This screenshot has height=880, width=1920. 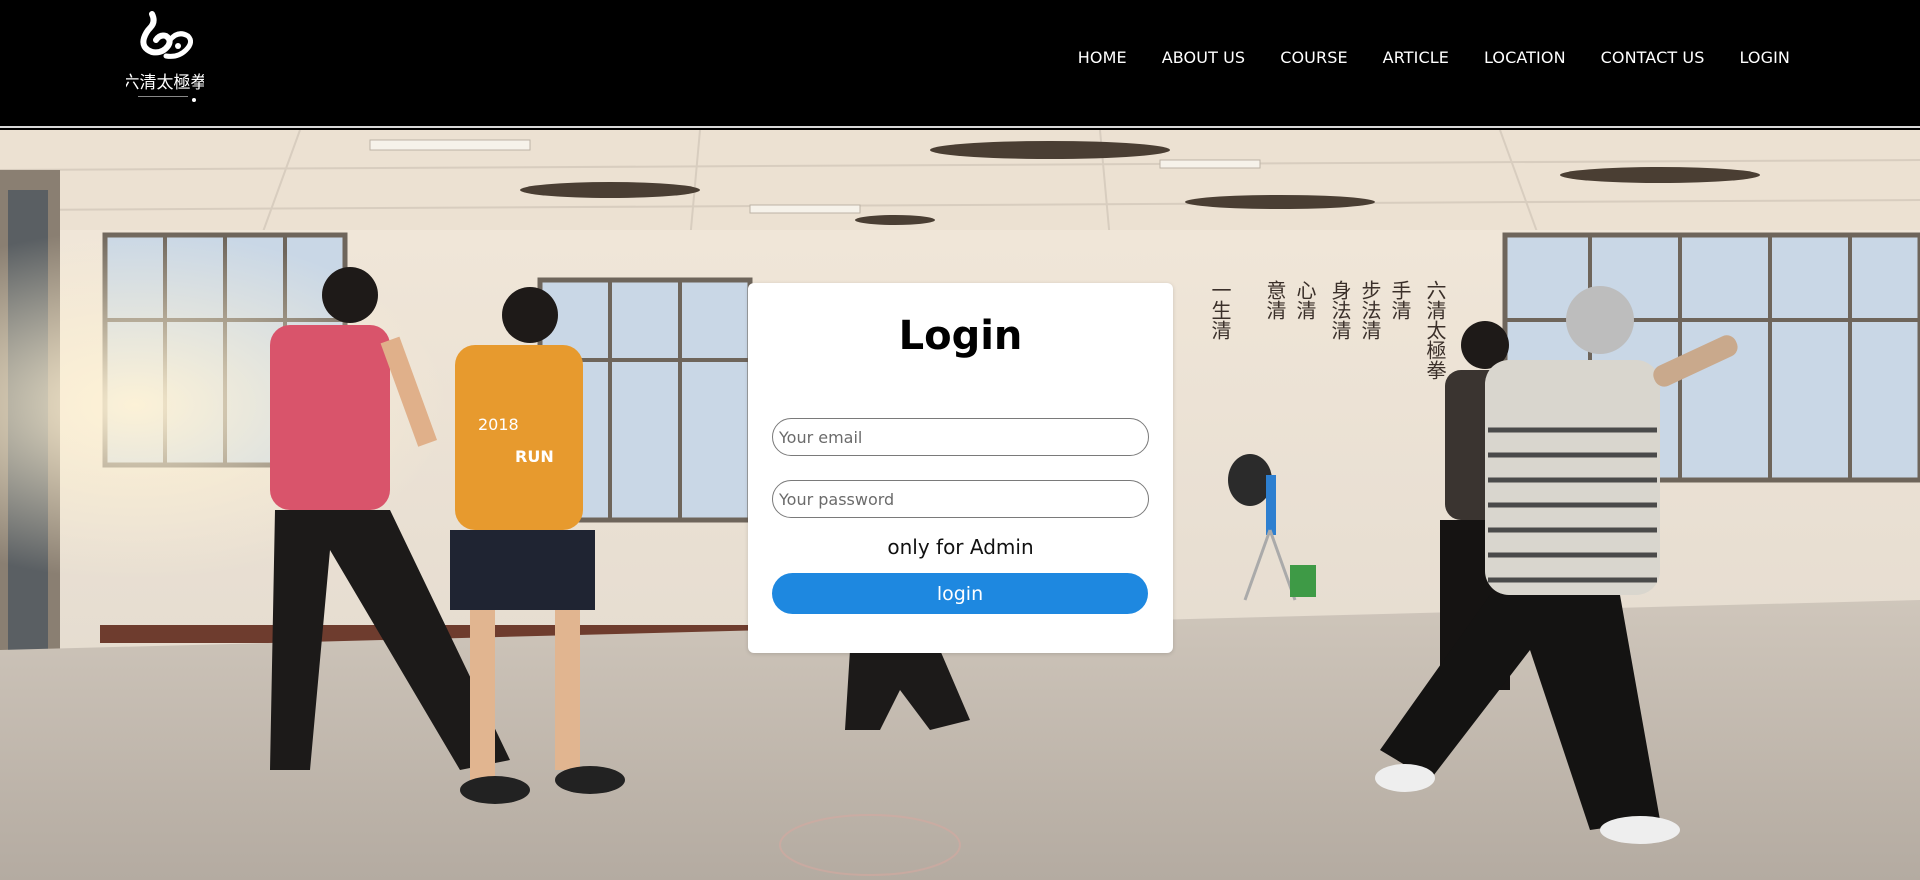 I want to click on nav-contact-link: CONTACT US, so click(x=1653, y=57).